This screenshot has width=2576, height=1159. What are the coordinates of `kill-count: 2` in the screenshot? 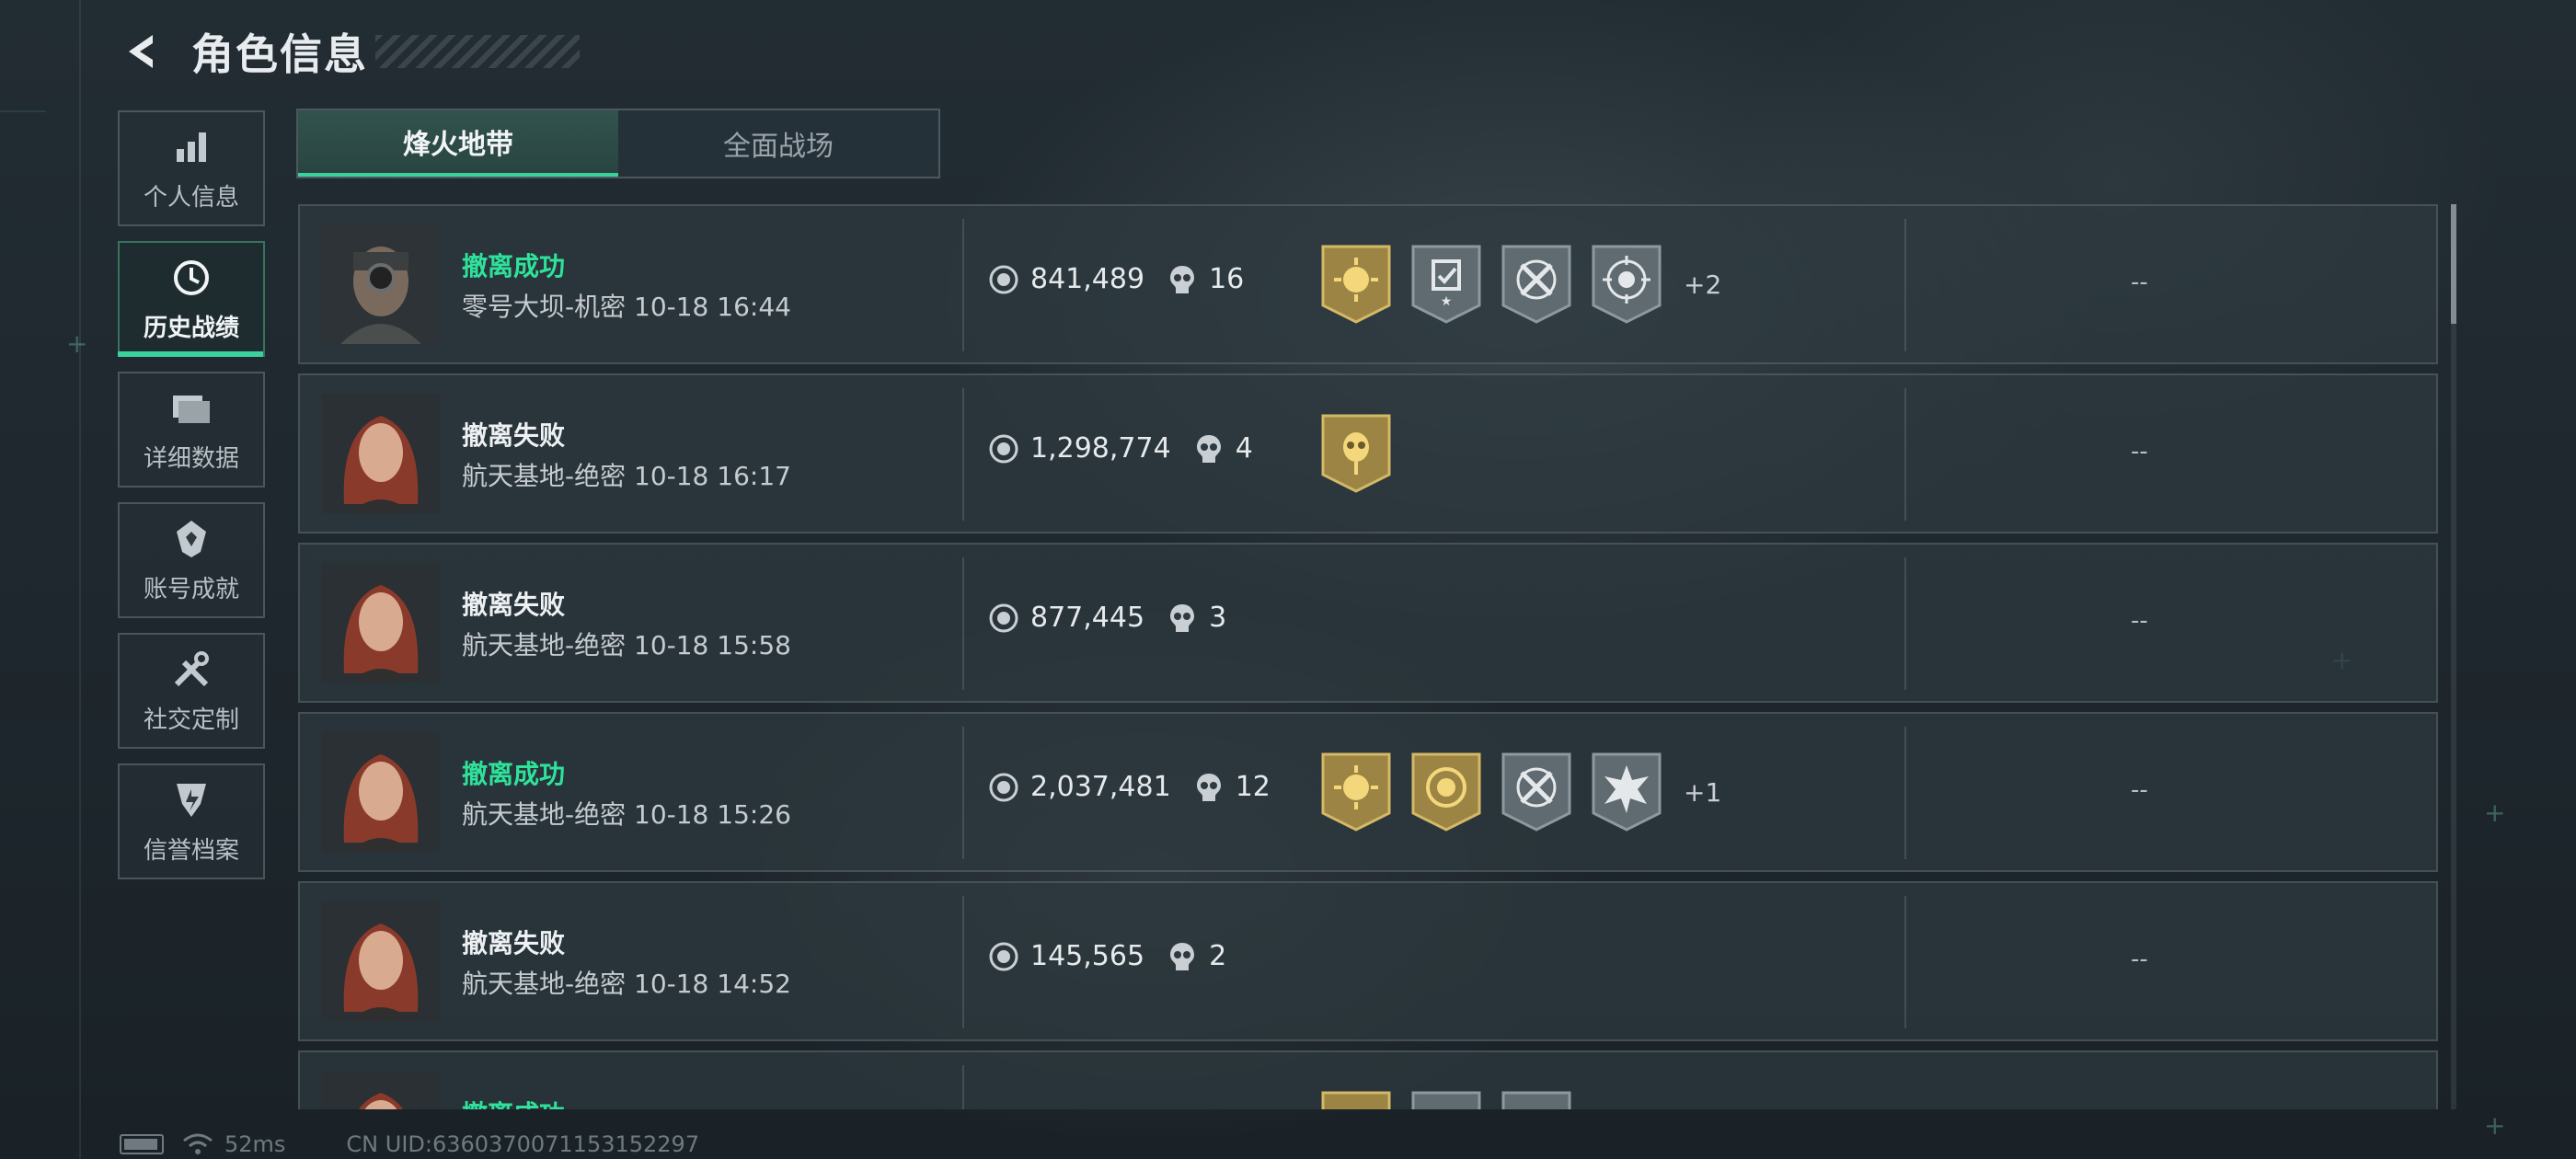 It's located at (1218, 956).